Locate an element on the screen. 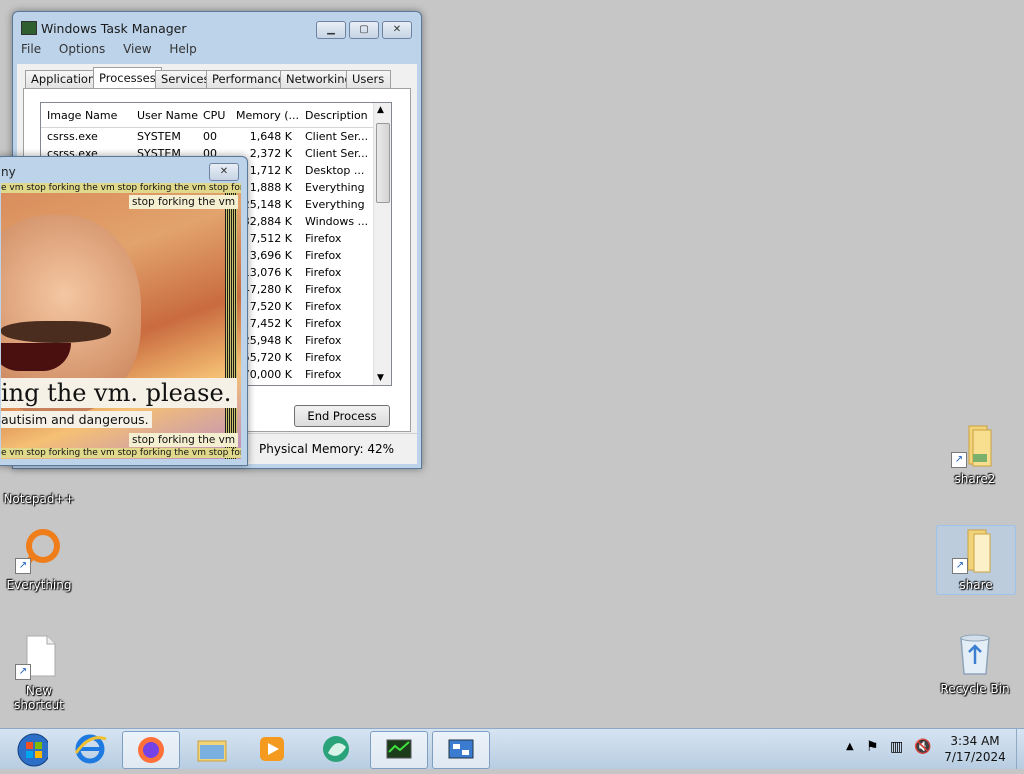 The height and width of the screenshot is (774, 1024). desktop-icon-label: Recycle Bin is located at coordinates (975, 689).